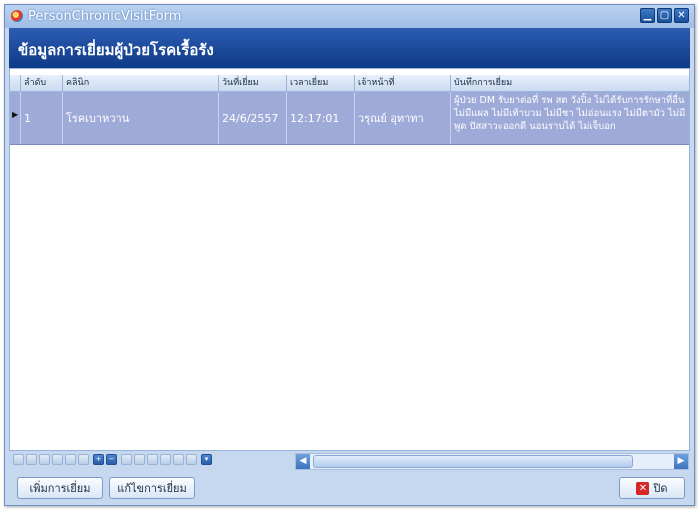 This screenshot has width=700, height=510. What do you see at coordinates (652, 488) in the screenshot?
I see `close-button: ✕ ปิด` at bounding box center [652, 488].